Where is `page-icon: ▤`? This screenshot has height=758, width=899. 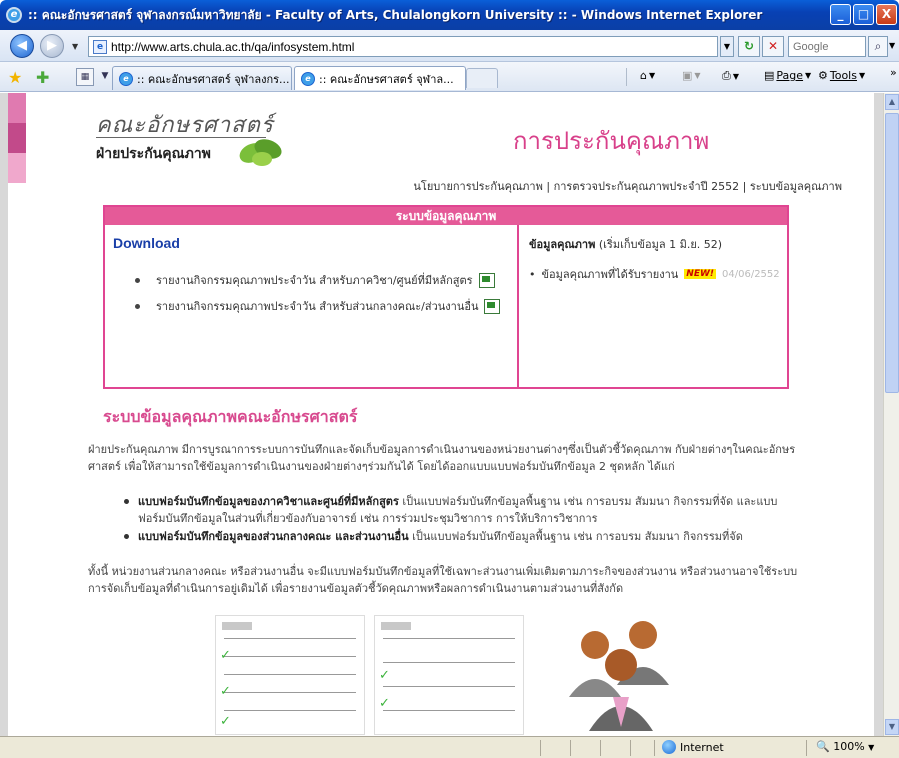 page-icon: ▤ is located at coordinates (769, 75).